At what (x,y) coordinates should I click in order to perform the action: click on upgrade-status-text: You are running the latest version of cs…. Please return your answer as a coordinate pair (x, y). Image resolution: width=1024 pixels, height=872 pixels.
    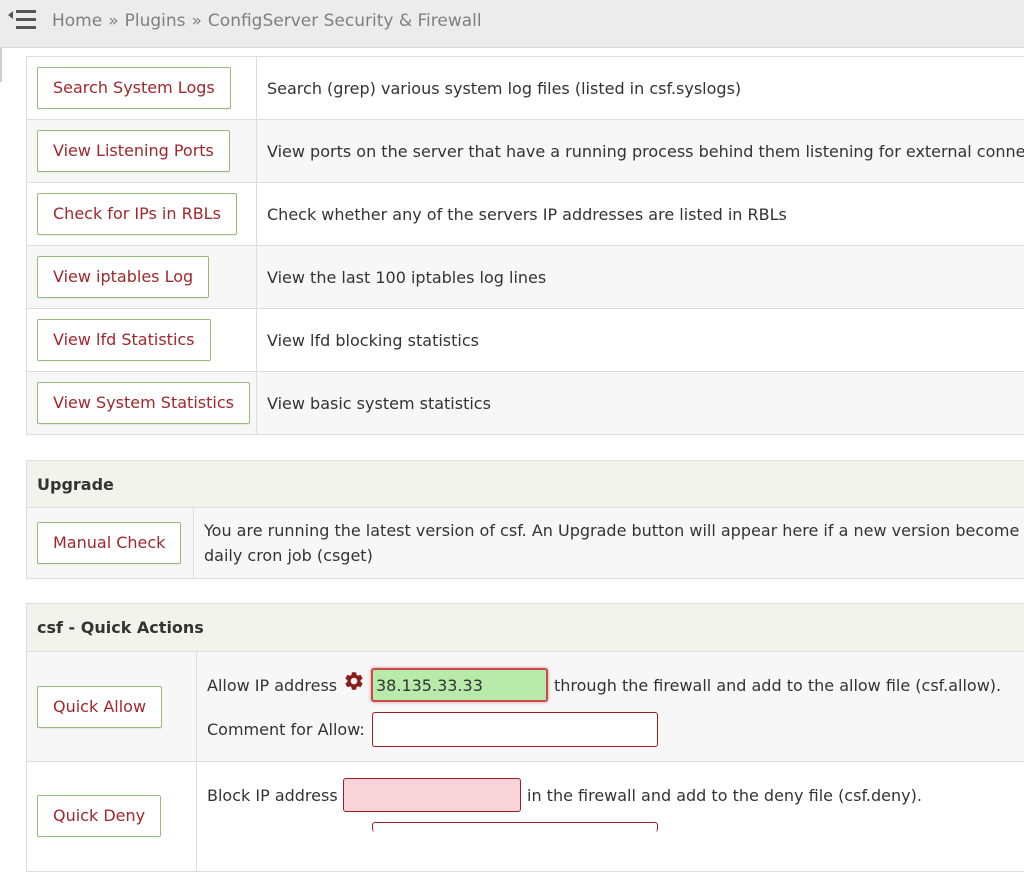
    Looking at the image, I should click on (614, 530).